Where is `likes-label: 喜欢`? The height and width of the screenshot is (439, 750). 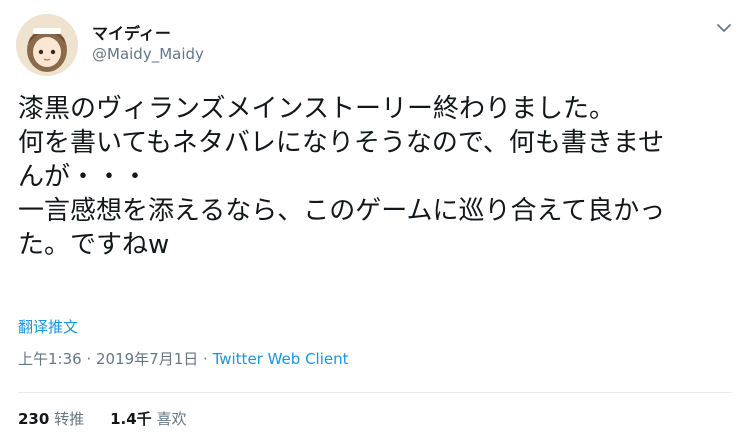
likes-label: 喜欢 is located at coordinates (171, 419).